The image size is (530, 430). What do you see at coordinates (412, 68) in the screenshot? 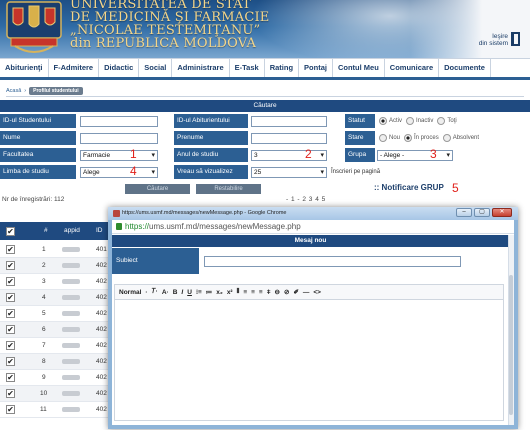
I see `menu-item-comunicare: Comunicare` at bounding box center [412, 68].